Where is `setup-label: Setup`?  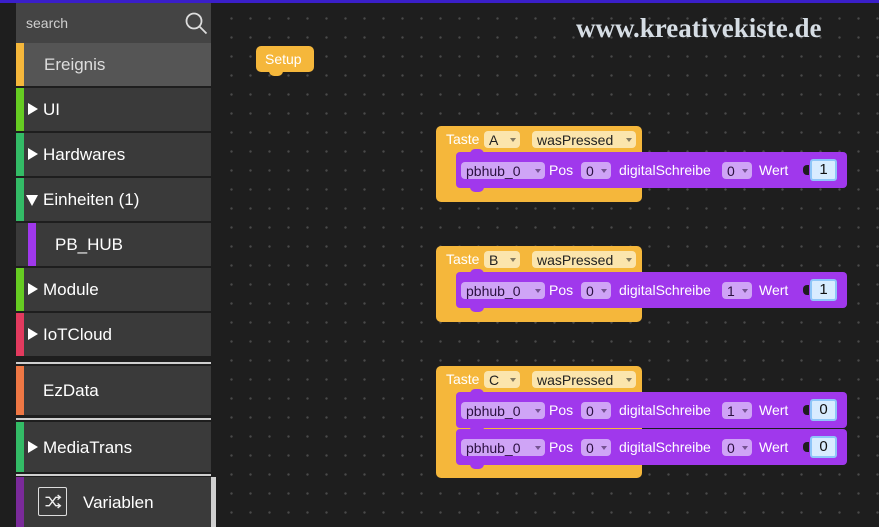 setup-label: Setup is located at coordinates (283, 59).